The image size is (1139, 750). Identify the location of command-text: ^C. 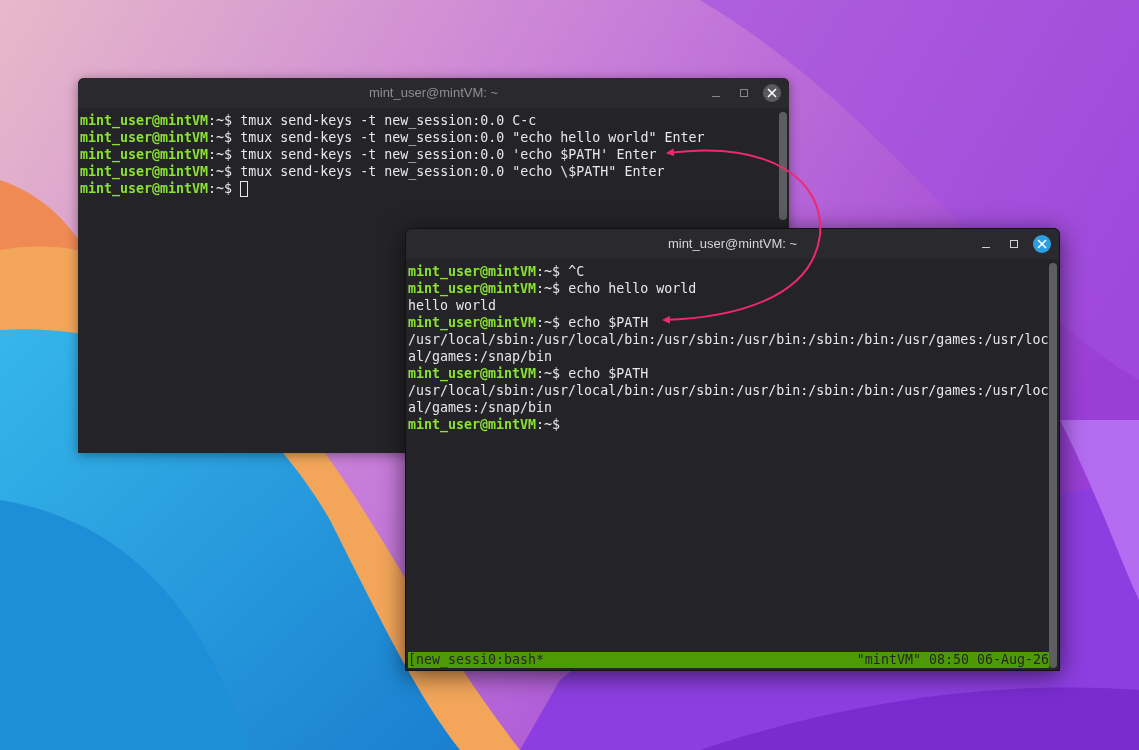
(576, 271).